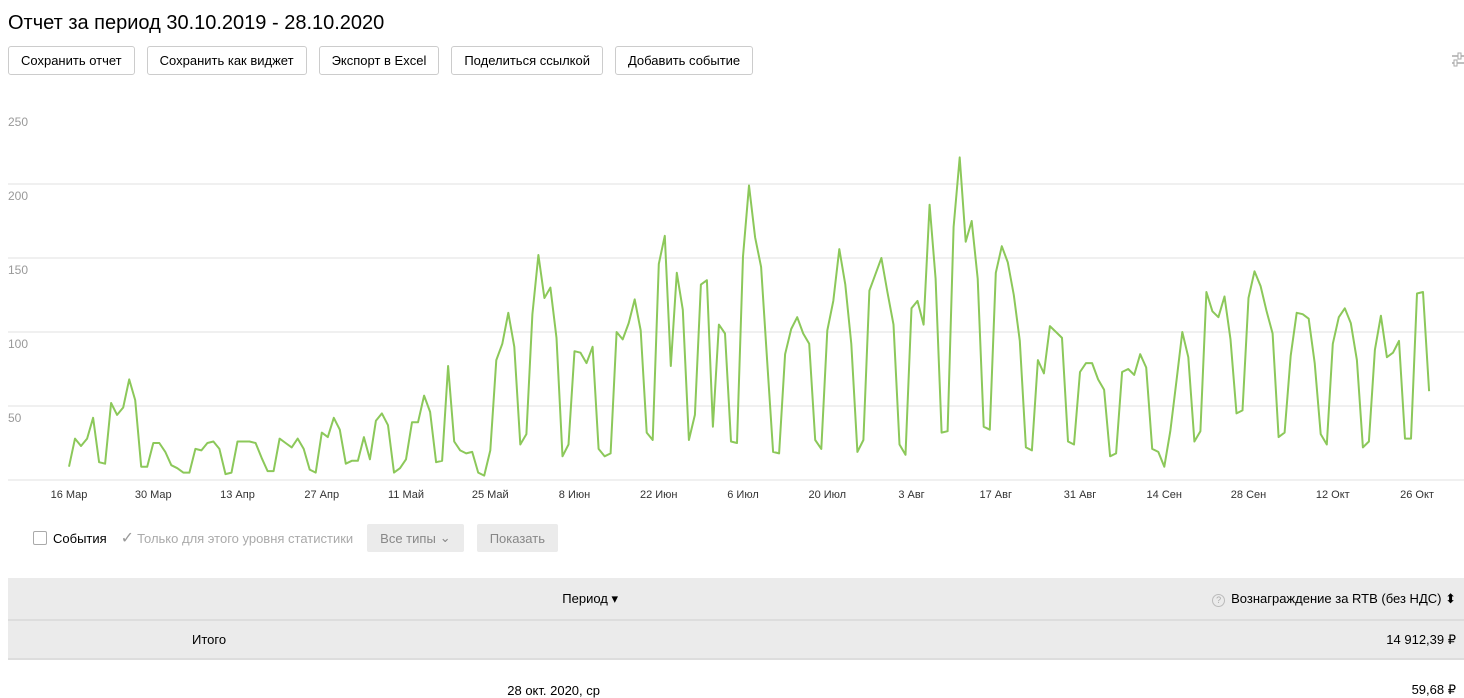  Describe the element at coordinates (445, 538) in the screenshot. I see `chevron-down-icon: ⌄` at that location.